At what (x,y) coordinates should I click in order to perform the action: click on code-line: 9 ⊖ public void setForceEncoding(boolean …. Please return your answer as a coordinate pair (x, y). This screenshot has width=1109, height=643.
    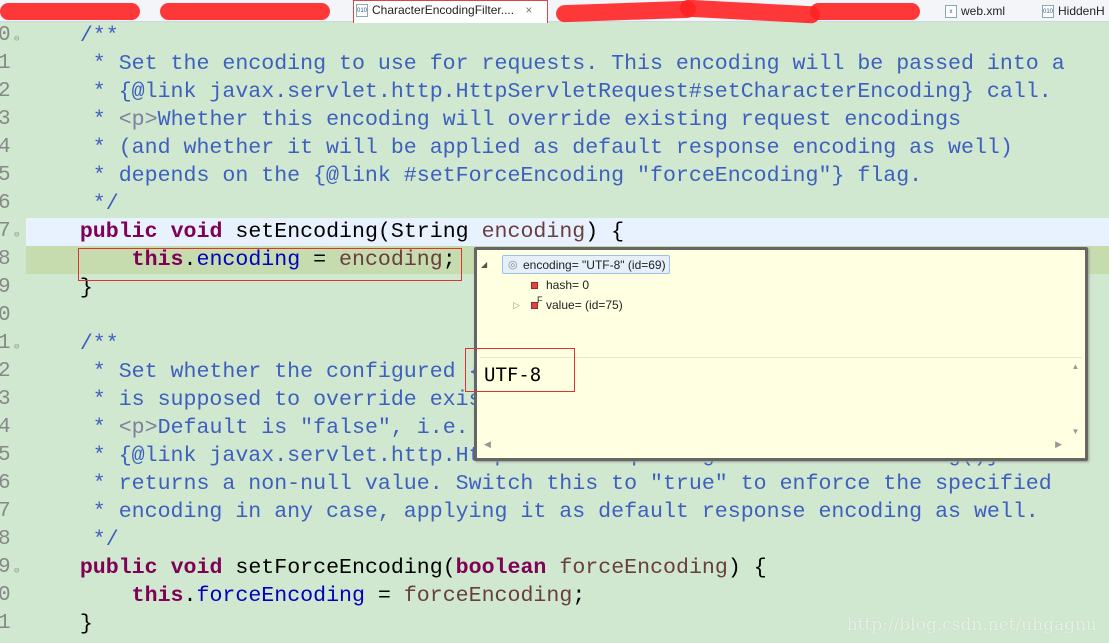
    Looking at the image, I should click on (554, 568).